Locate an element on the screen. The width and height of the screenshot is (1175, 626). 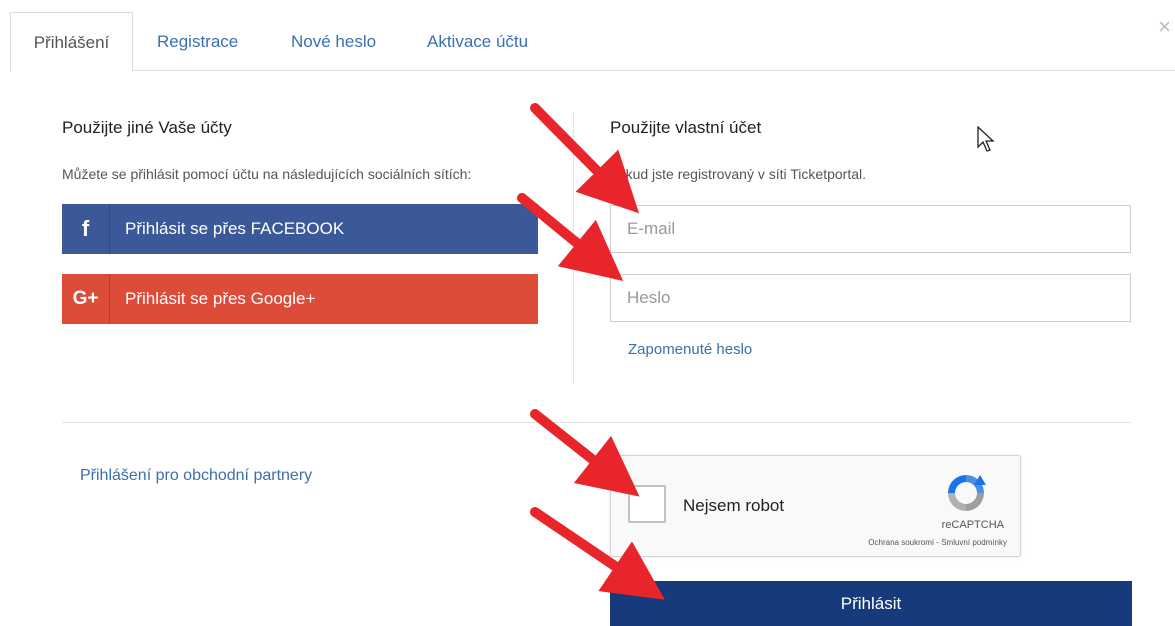
facebook-login-button: f Přihlásit se přes FACEBOOK is located at coordinates (300, 229).